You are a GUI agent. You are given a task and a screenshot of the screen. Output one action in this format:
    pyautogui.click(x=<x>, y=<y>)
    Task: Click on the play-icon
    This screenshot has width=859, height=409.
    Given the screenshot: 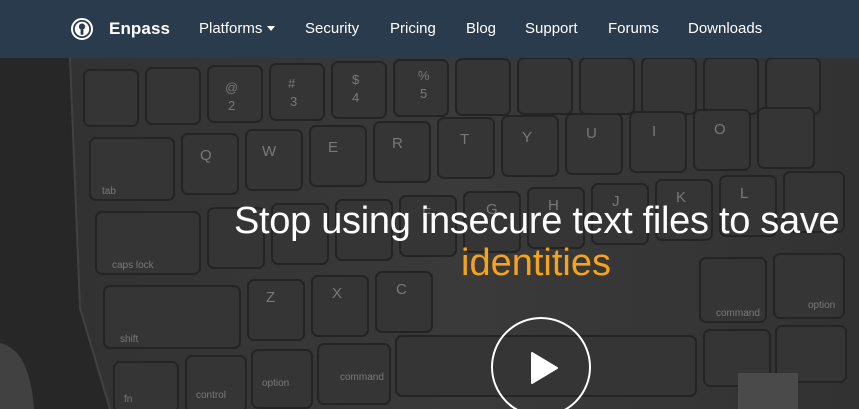 What is the action you would take?
    pyautogui.click(x=544, y=368)
    